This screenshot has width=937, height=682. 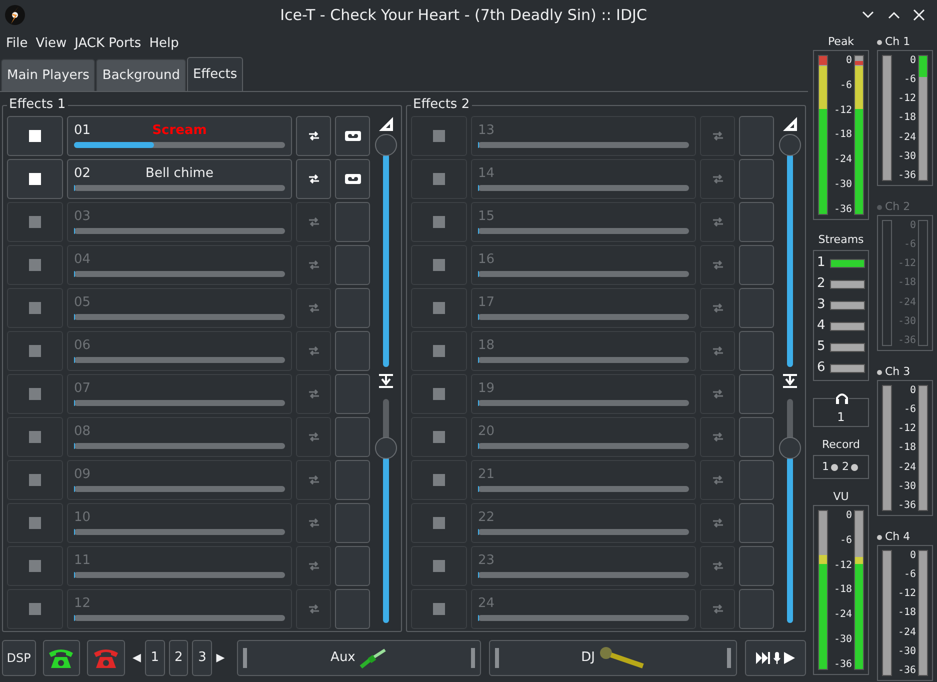 I want to click on effect-button: 19, so click(x=583, y=394).